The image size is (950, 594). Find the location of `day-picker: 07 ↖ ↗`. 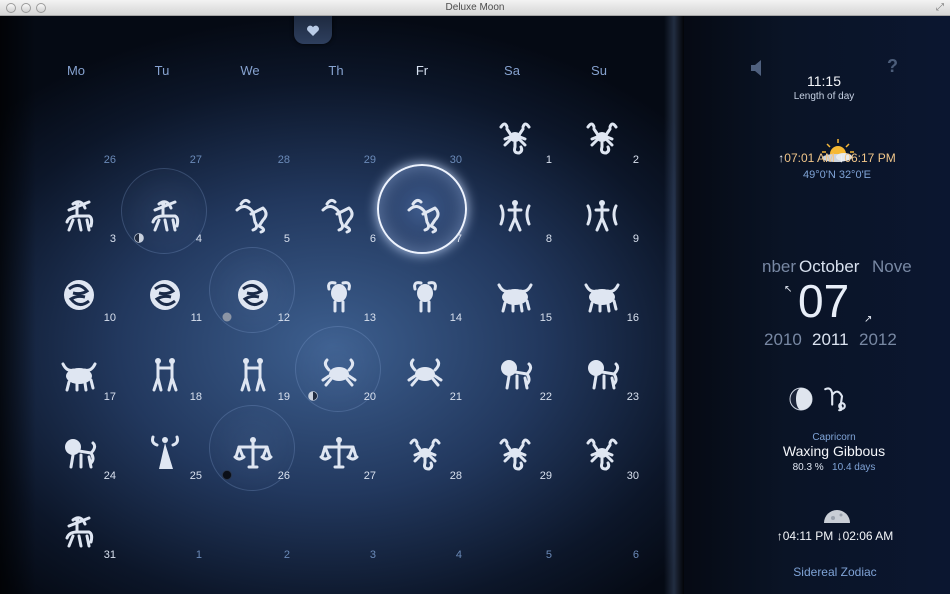

day-picker: 07 ↖ ↗ is located at coordinates (832, 301).